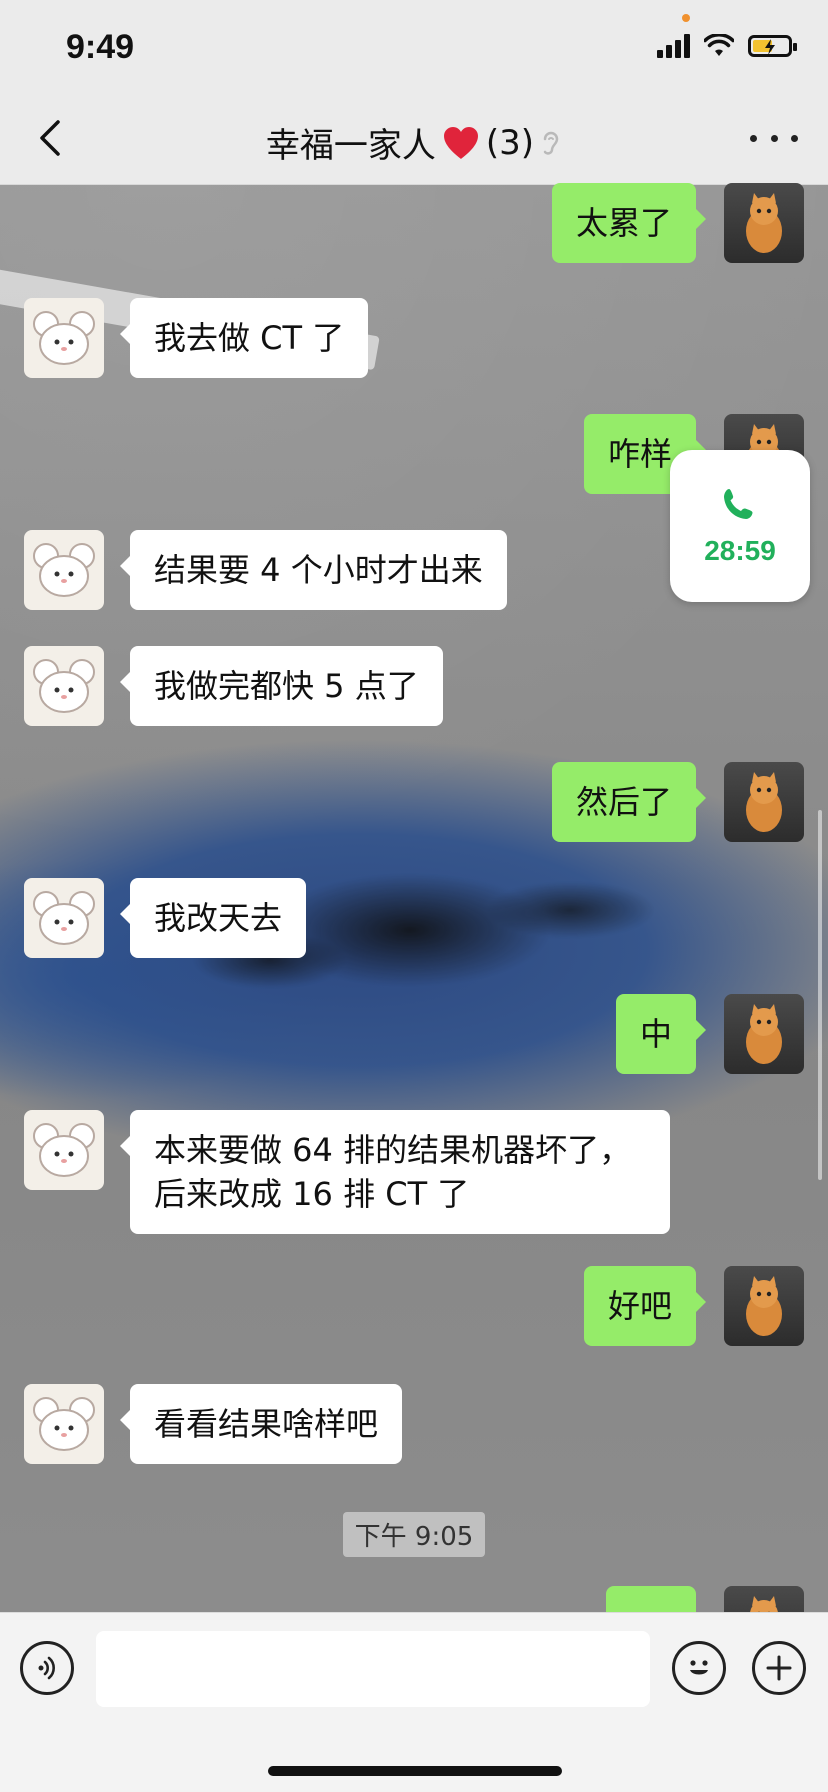 This screenshot has height=1792, width=828. I want to click on timestamp-label: 下午 9:05, so click(414, 1534).